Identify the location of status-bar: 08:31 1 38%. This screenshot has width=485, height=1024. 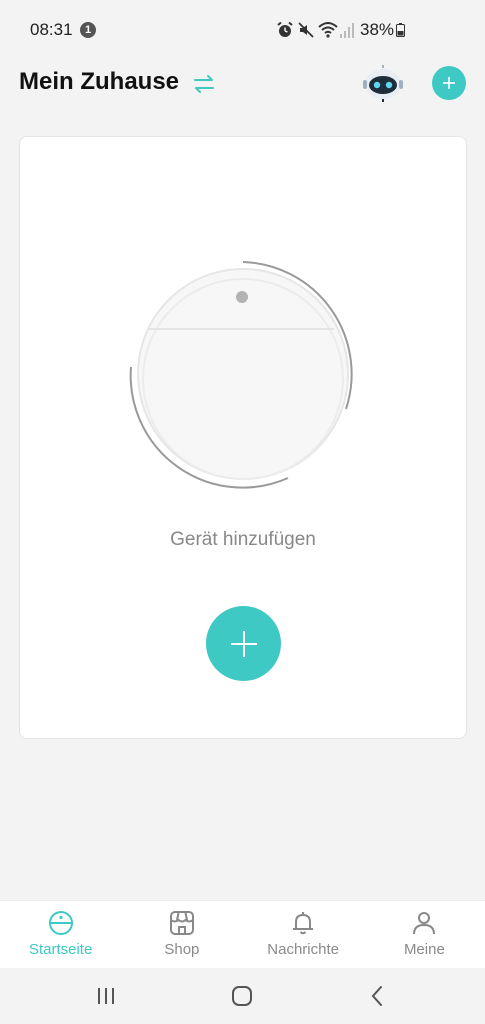
(242, 31).